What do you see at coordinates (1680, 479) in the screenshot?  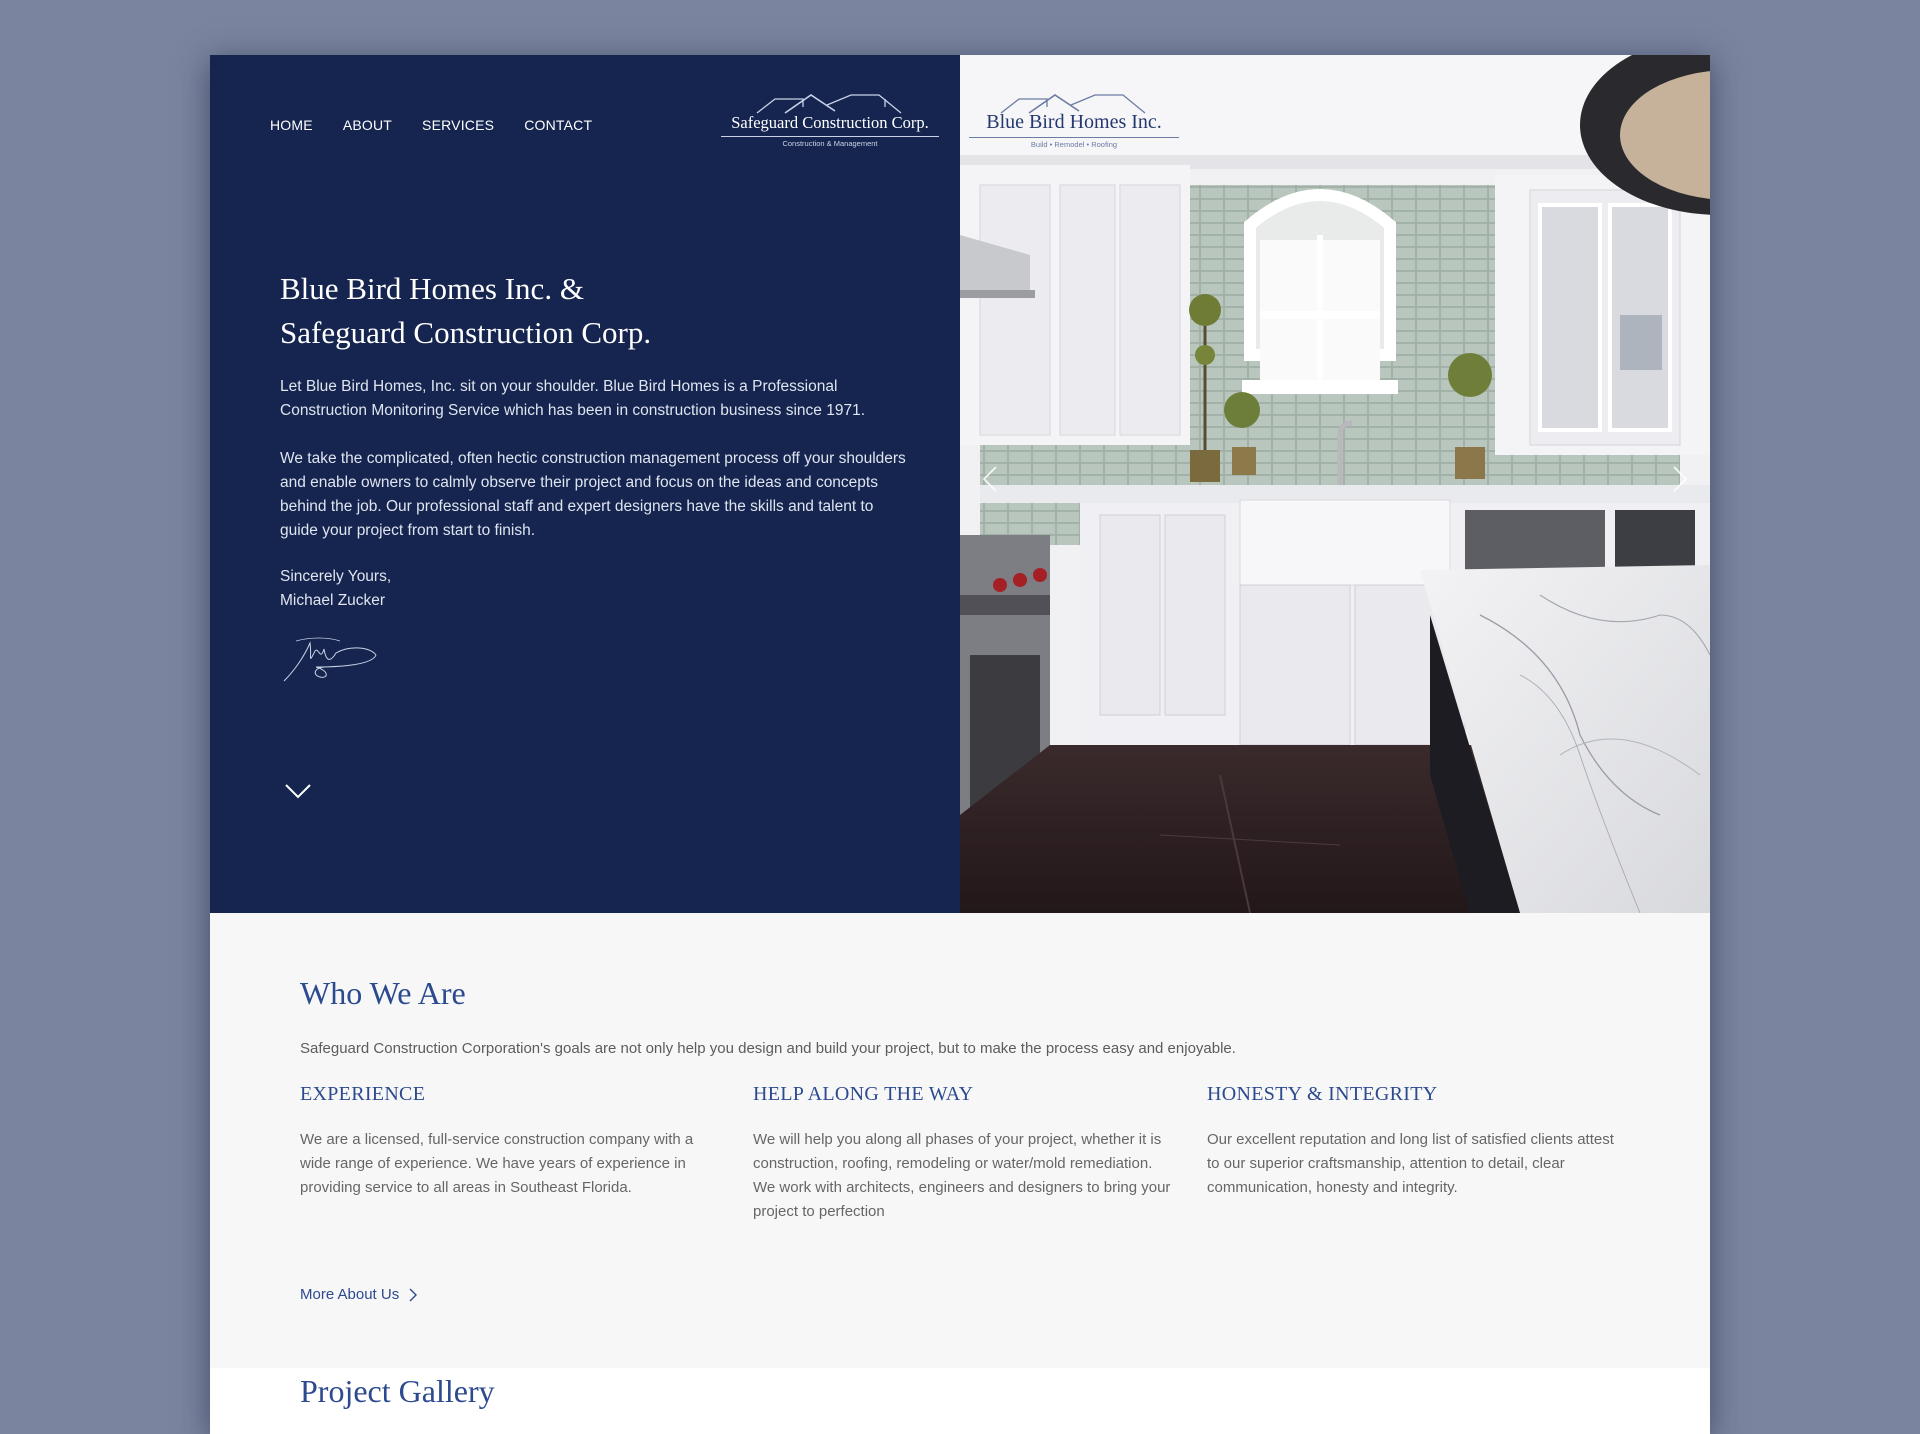 I see `chevron-right-icon` at bounding box center [1680, 479].